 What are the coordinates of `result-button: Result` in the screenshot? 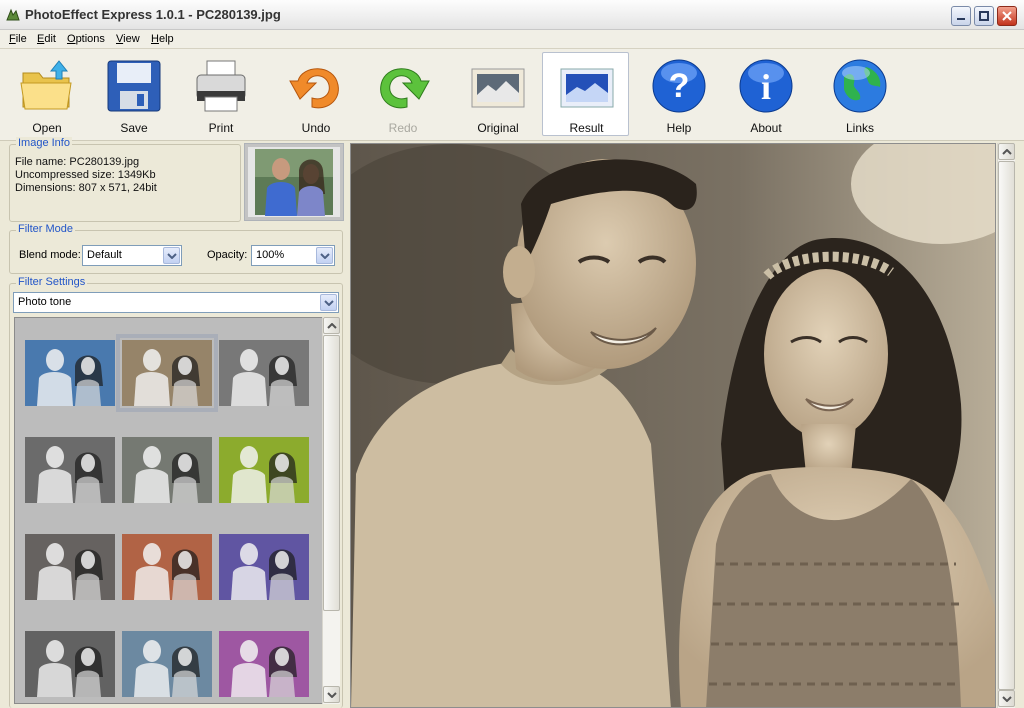 It's located at (585, 94).